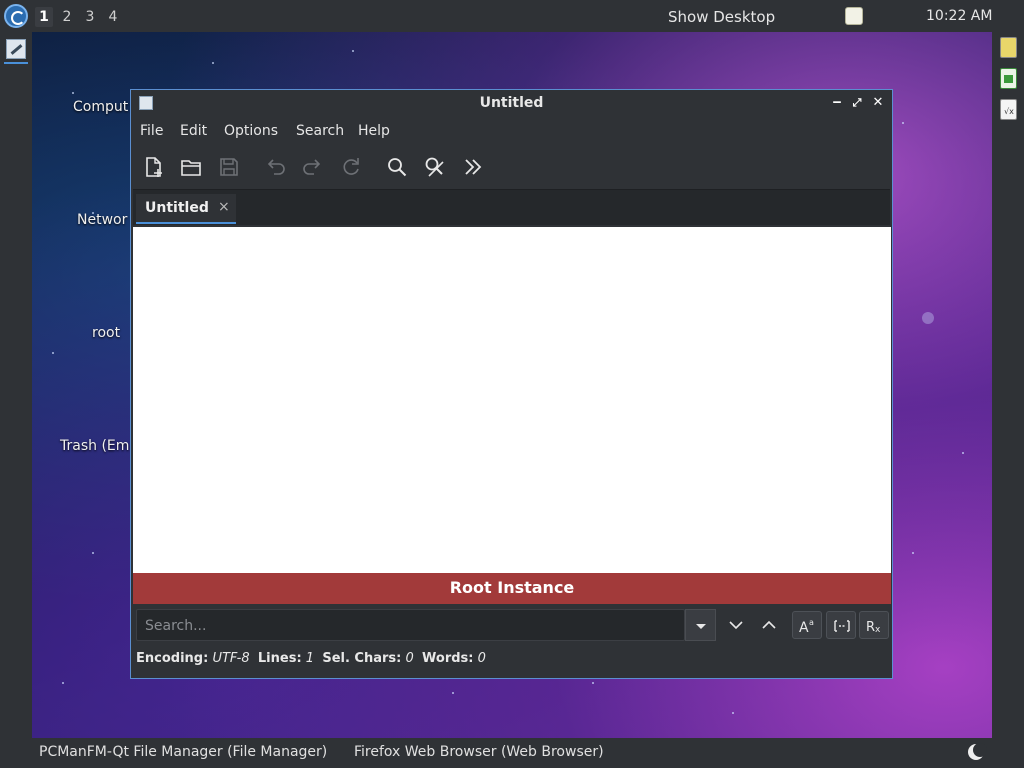 Image resolution: width=1024 pixels, height=768 pixels. I want to click on tab-untitled: Untitled ×, so click(186, 209).